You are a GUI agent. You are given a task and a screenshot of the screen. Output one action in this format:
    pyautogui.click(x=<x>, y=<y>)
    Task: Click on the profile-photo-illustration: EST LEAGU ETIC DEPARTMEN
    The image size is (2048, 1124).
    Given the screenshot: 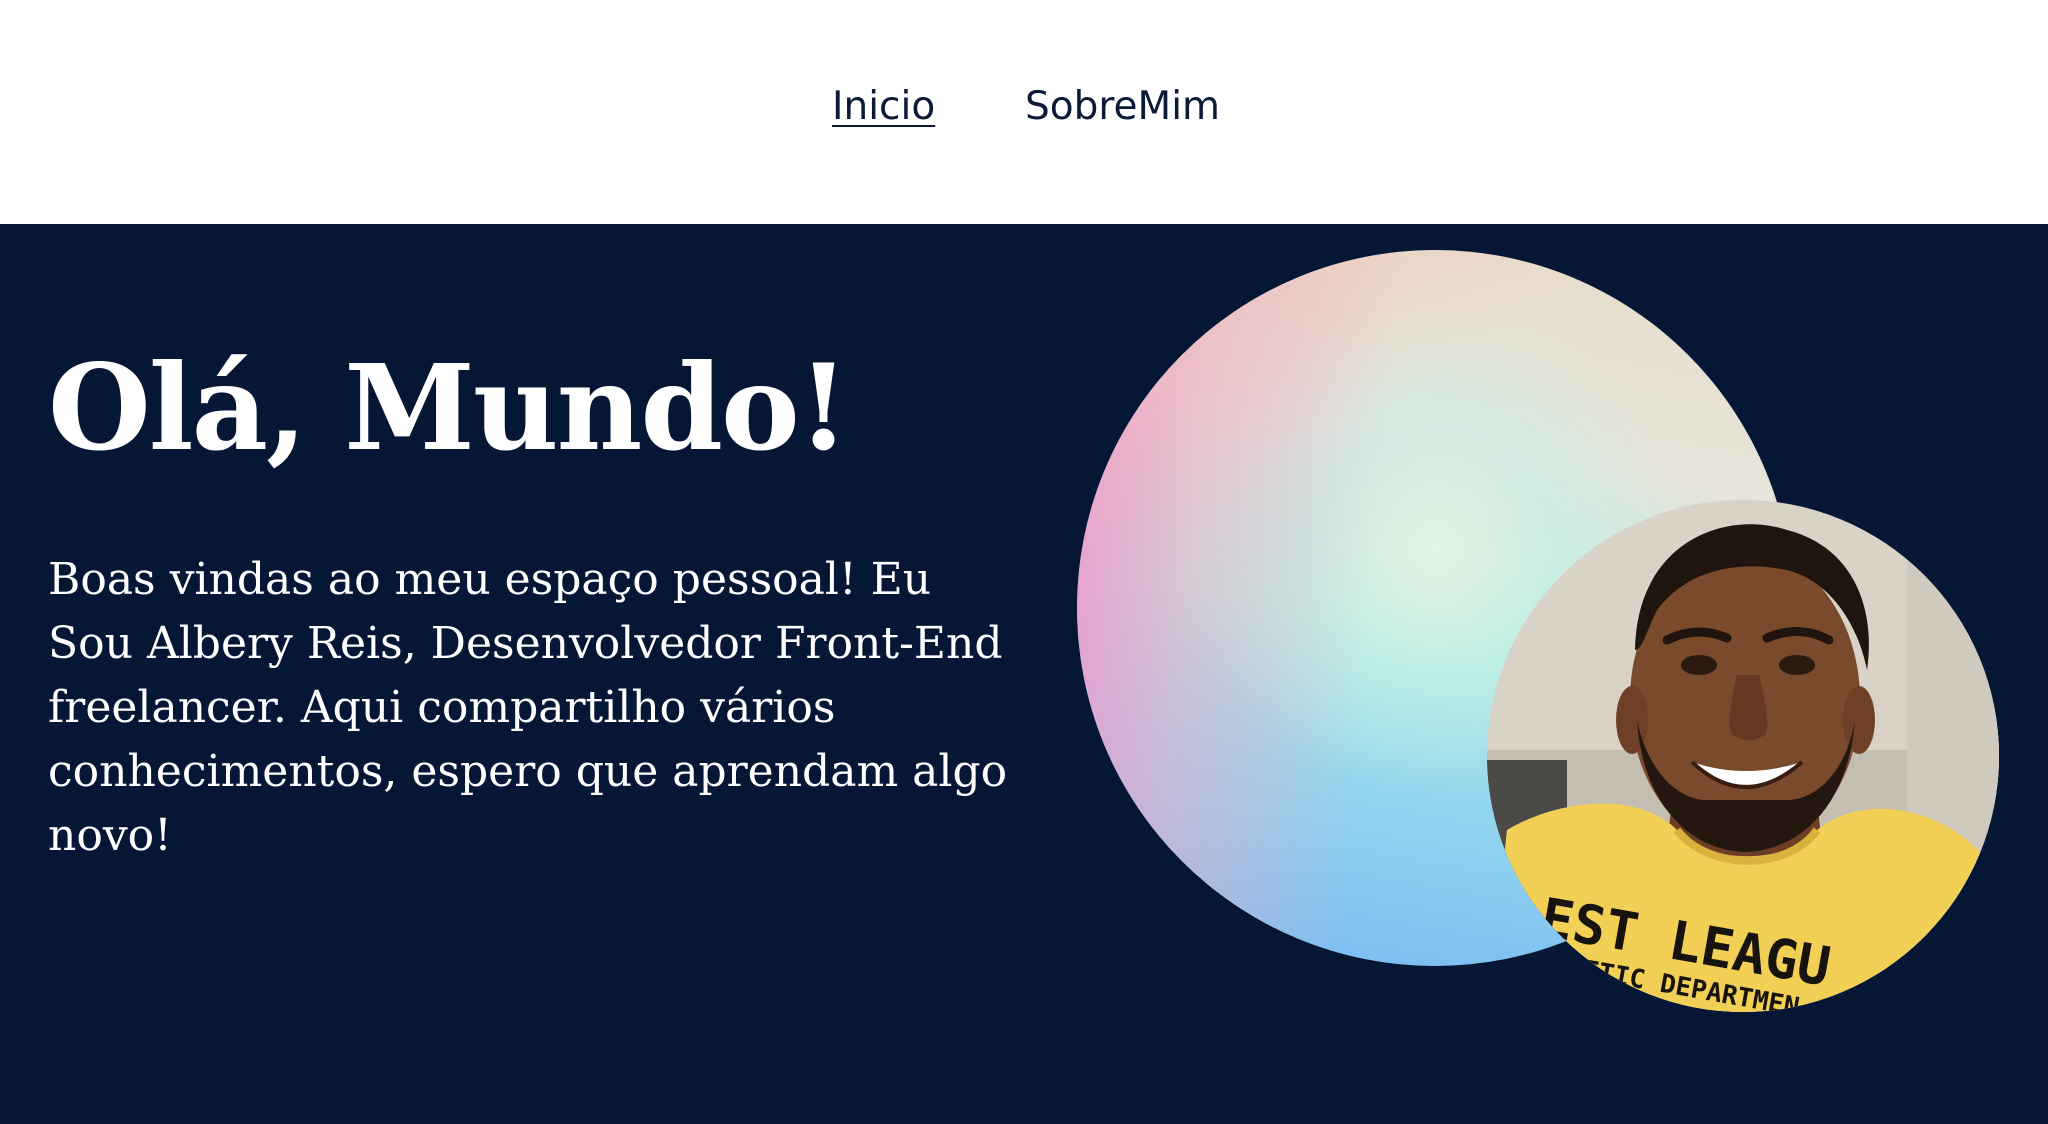 What is the action you would take?
    pyautogui.click(x=1743, y=756)
    